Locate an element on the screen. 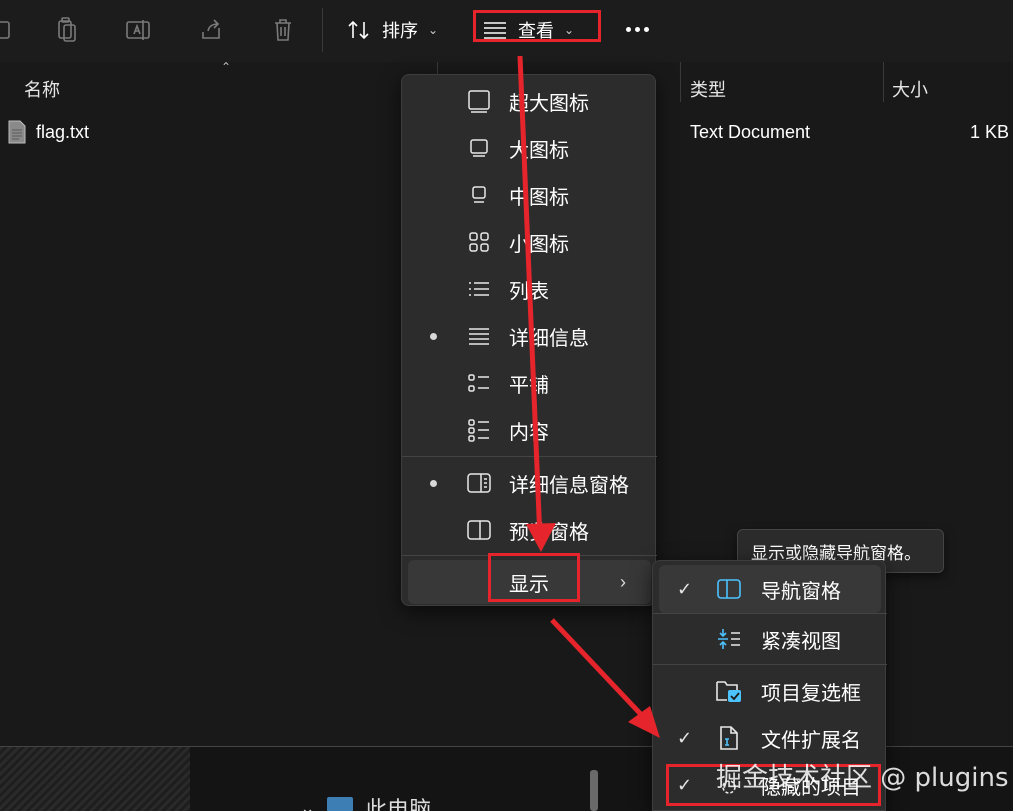 The width and height of the screenshot is (1013, 811). details-icon is located at coordinates (479, 336).